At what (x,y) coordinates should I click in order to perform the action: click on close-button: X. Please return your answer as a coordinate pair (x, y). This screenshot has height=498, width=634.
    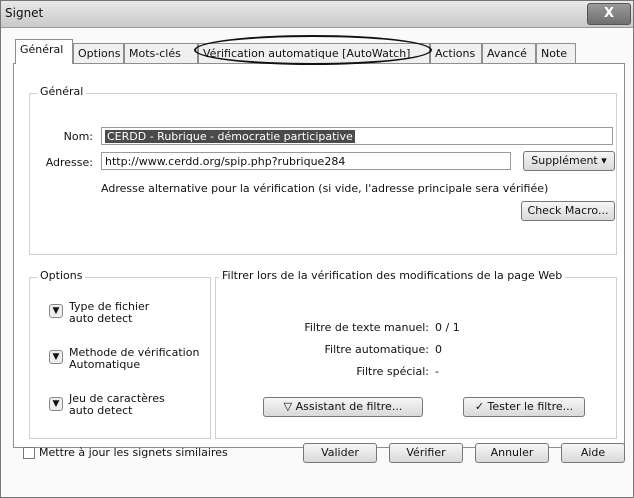
    Looking at the image, I should click on (609, 14).